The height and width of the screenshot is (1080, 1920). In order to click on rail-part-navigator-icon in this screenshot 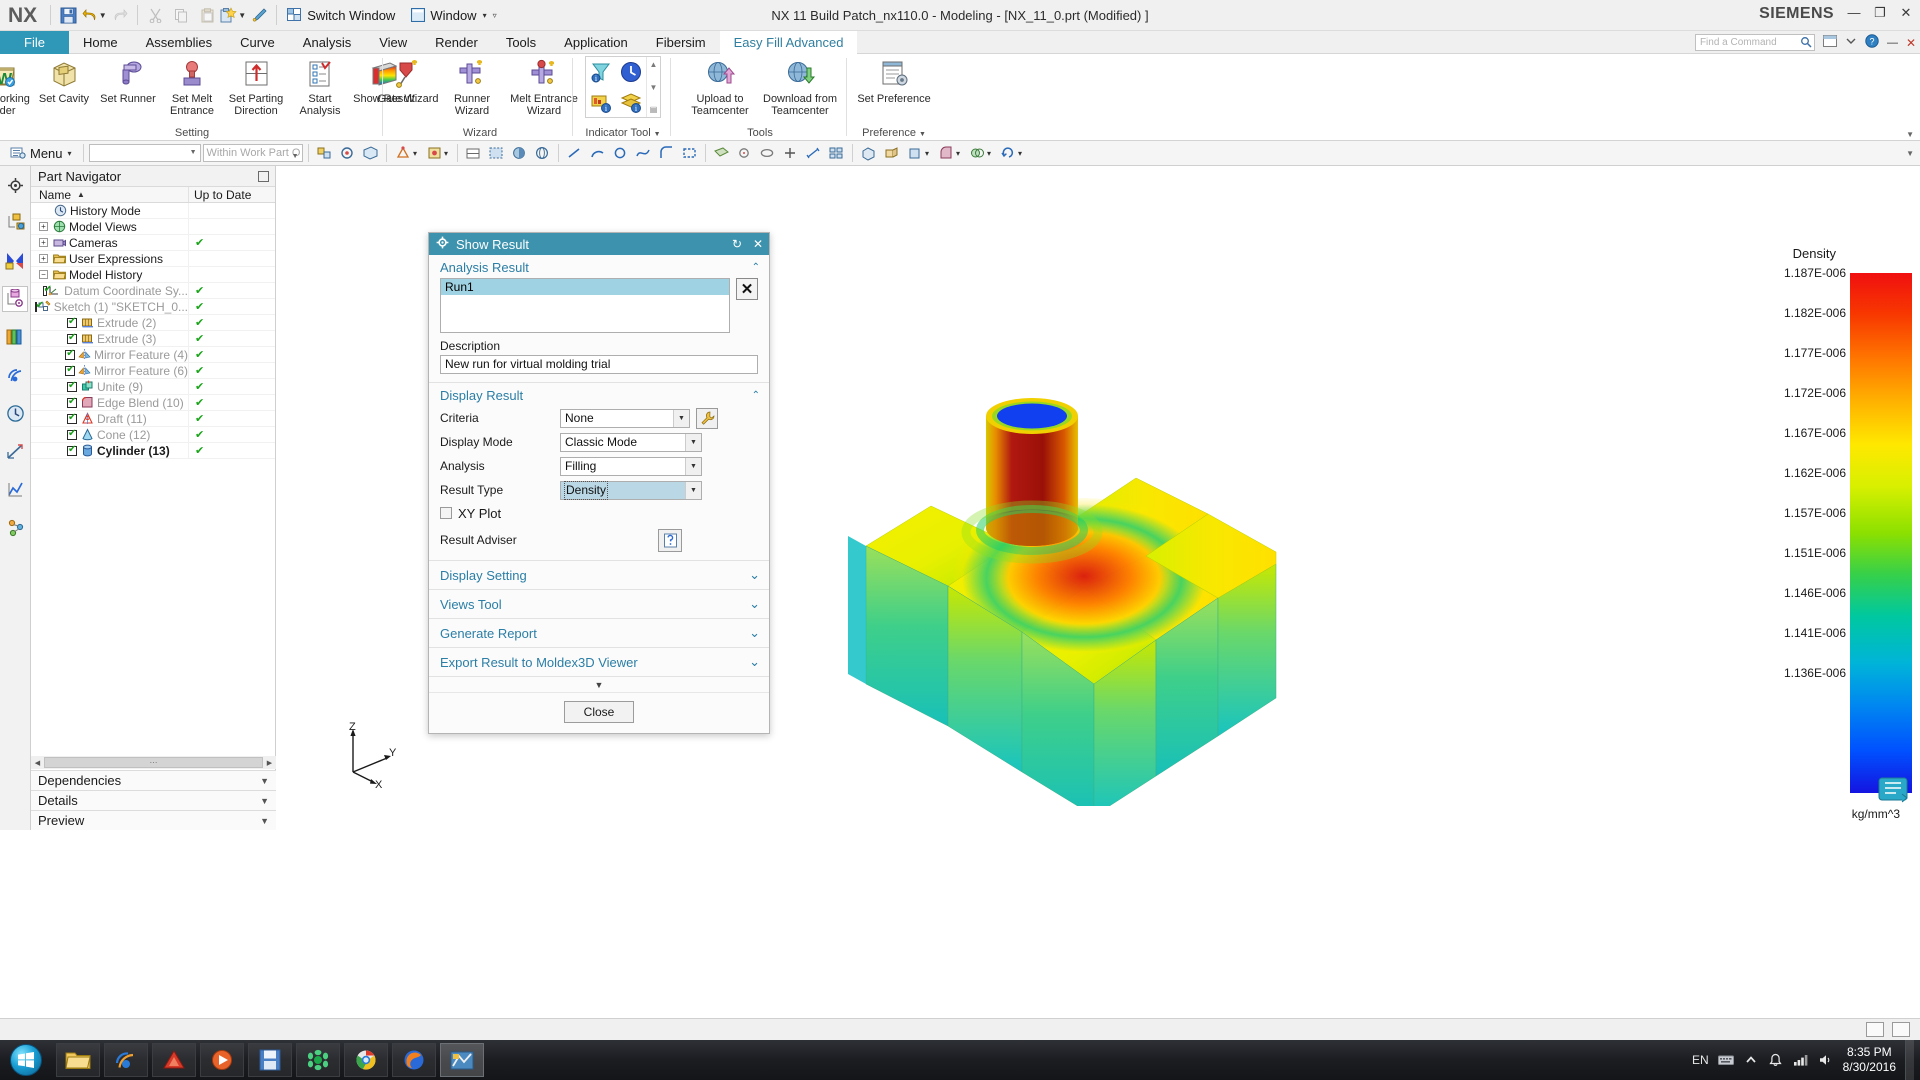, I will do `click(15, 299)`.